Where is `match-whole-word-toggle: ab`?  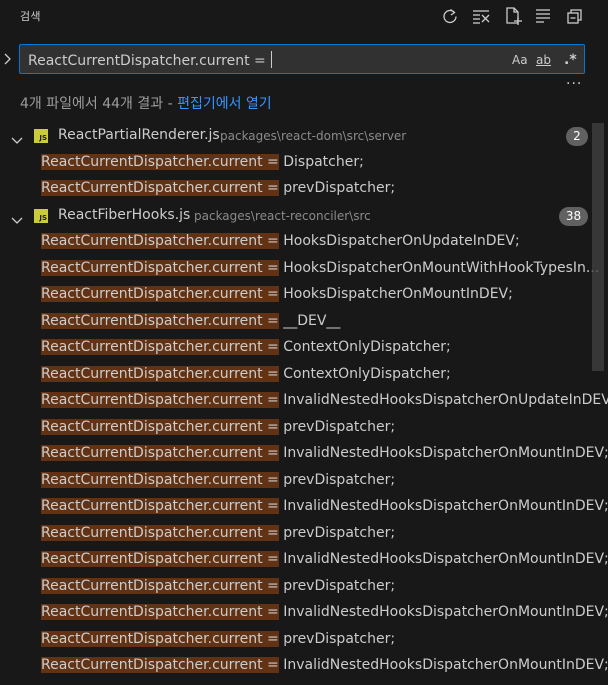 match-whole-word-toggle: ab is located at coordinates (543, 60).